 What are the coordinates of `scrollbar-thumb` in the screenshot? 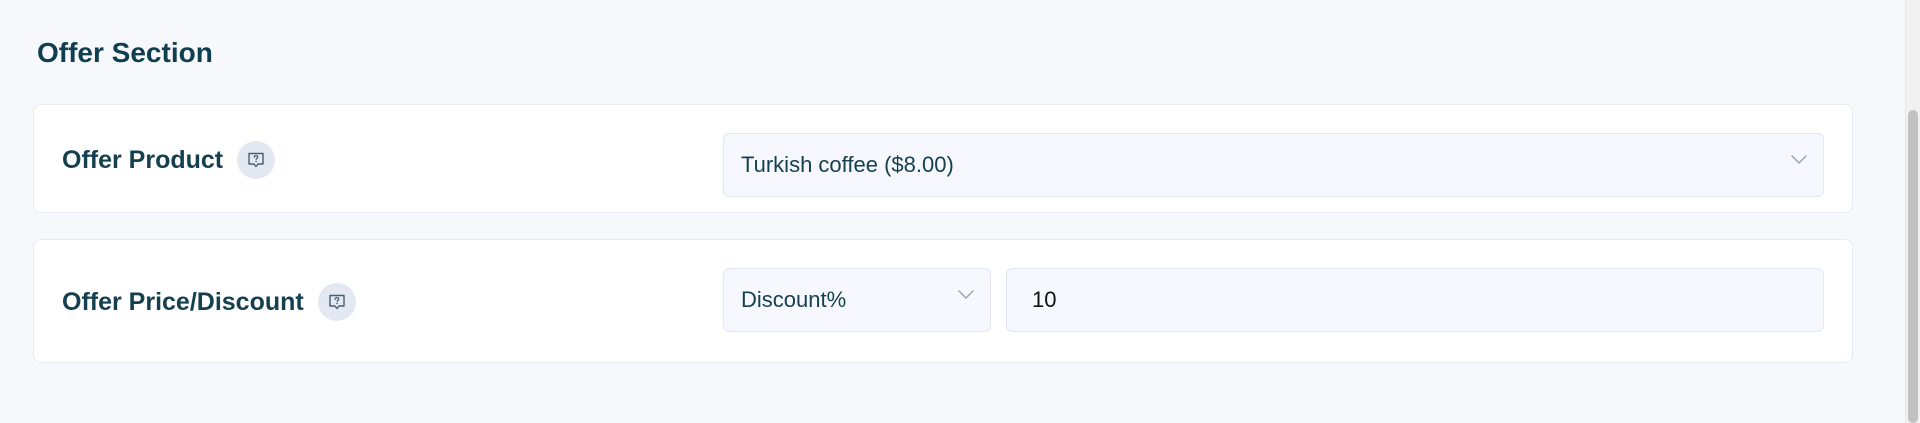 It's located at (1913, 266).